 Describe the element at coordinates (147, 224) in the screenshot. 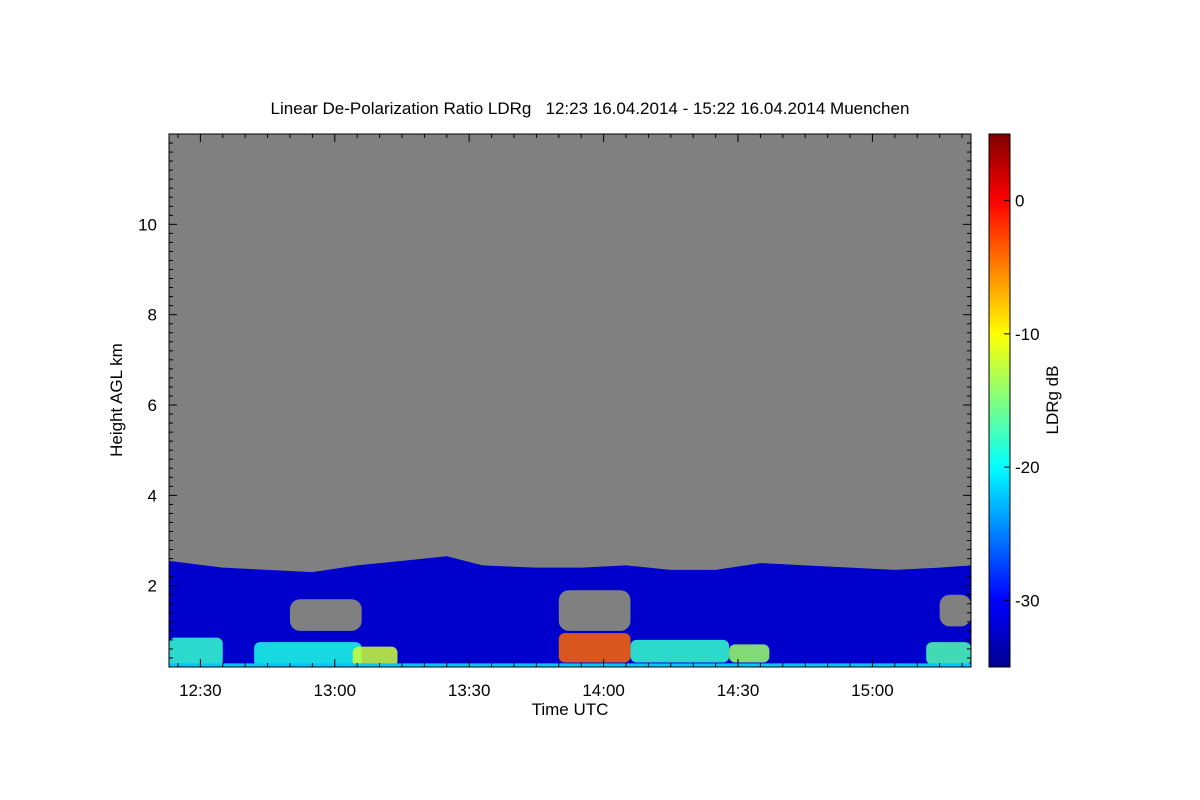

I see `y-tick-label: 10` at that location.